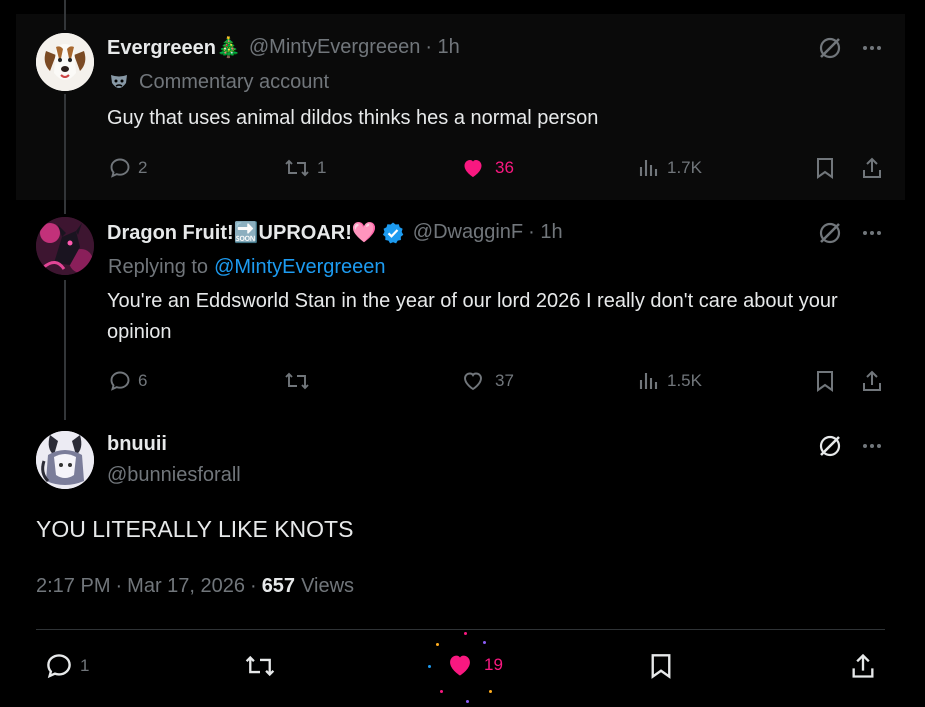  What do you see at coordinates (684, 167) in the screenshot?
I see `views-count: 1.7K` at bounding box center [684, 167].